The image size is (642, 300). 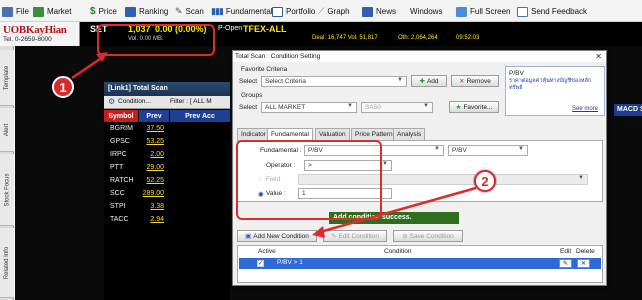 I want to click on step-2-marker: 2, so click(x=485, y=181).